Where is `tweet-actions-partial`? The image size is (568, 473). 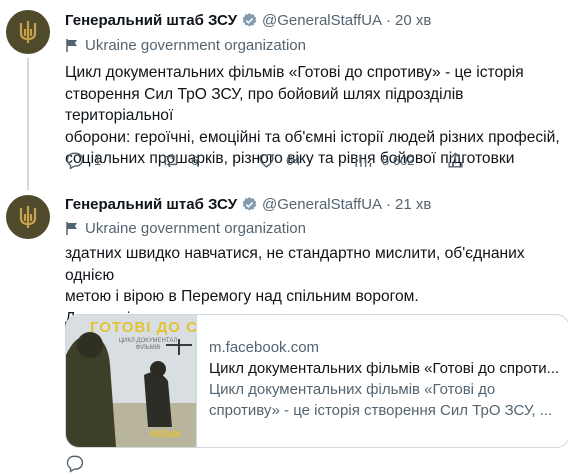
tweet-actions-partial is located at coordinates (74, 463).